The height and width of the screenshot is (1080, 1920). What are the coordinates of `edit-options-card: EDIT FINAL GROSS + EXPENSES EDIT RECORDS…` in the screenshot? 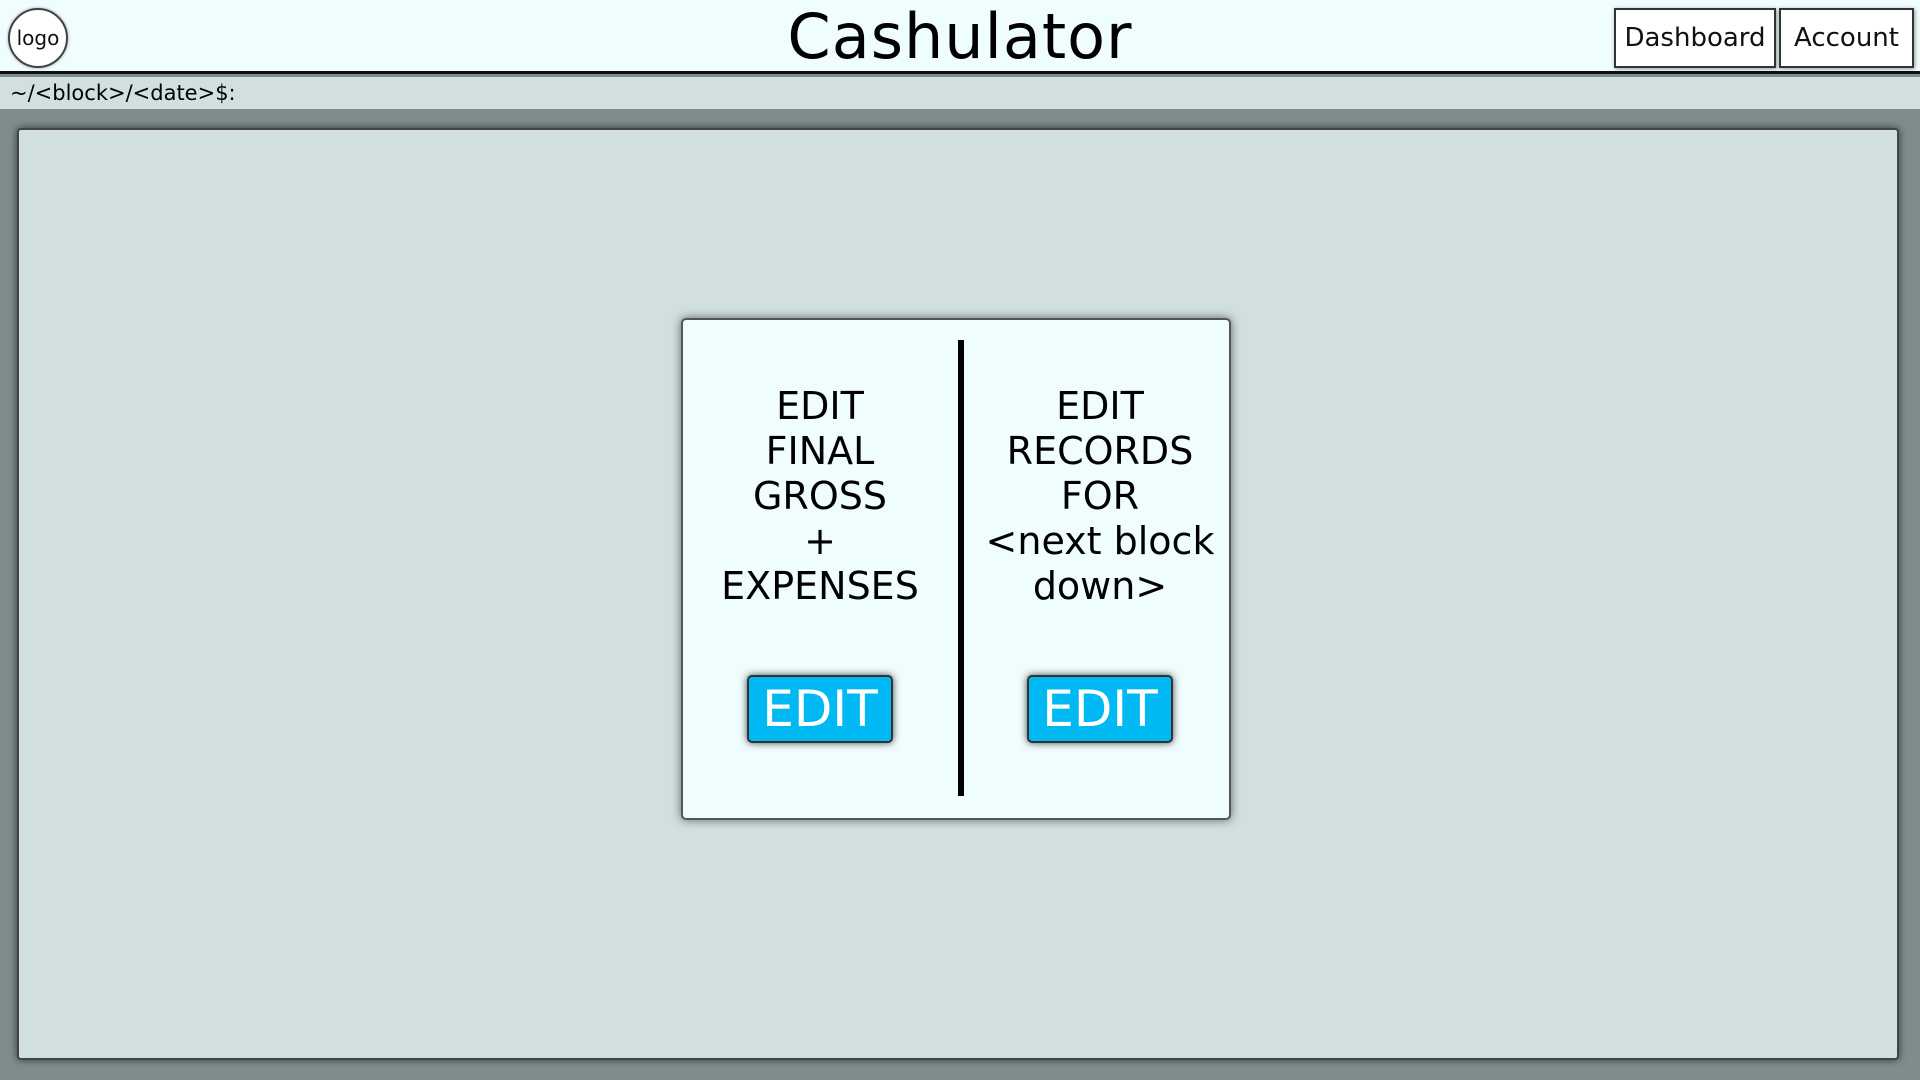 It's located at (956, 569).